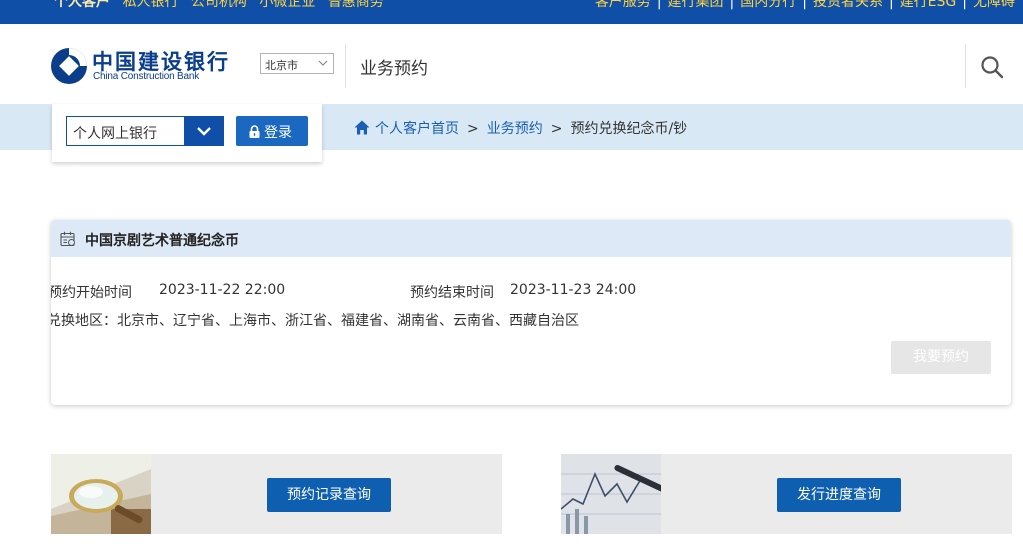 The width and height of the screenshot is (1023, 559). Describe the element at coordinates (146, 76) in the screenshot. I see `logo-english-name: China Construction Bank` at that location.